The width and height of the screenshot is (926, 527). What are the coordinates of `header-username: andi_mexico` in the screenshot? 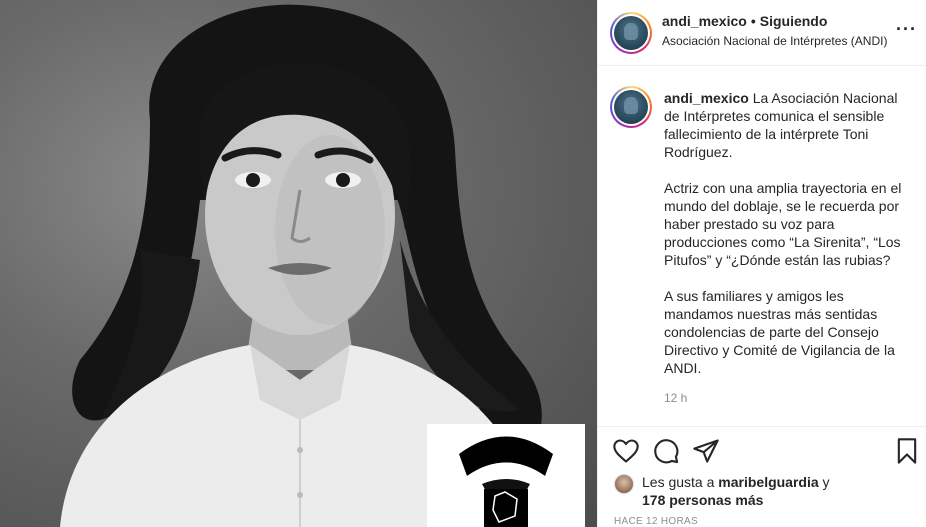 It's located at (704, 21).